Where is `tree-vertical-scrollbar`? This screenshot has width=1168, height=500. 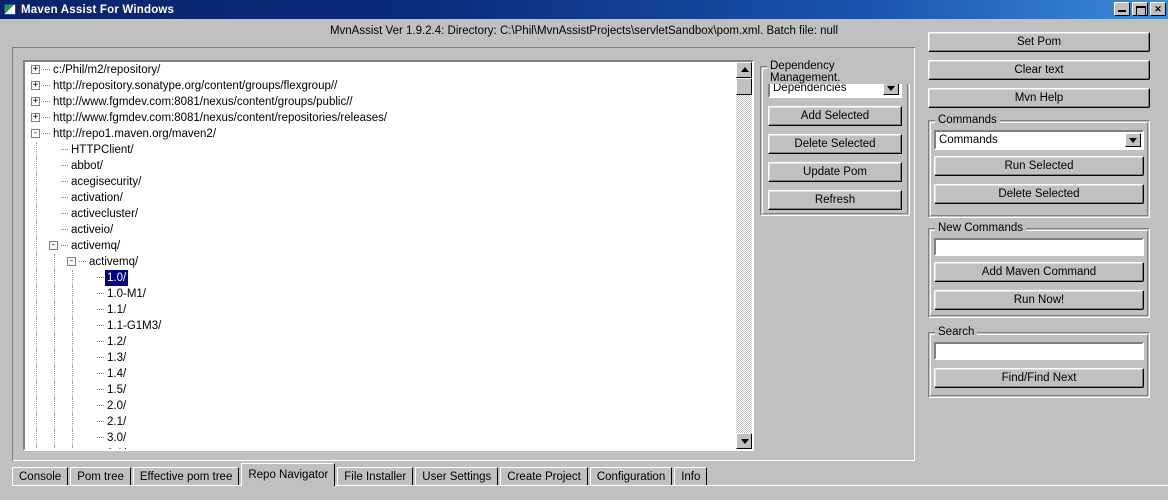
tree-vertical-scrollbar is located at coordinates (744, 255).